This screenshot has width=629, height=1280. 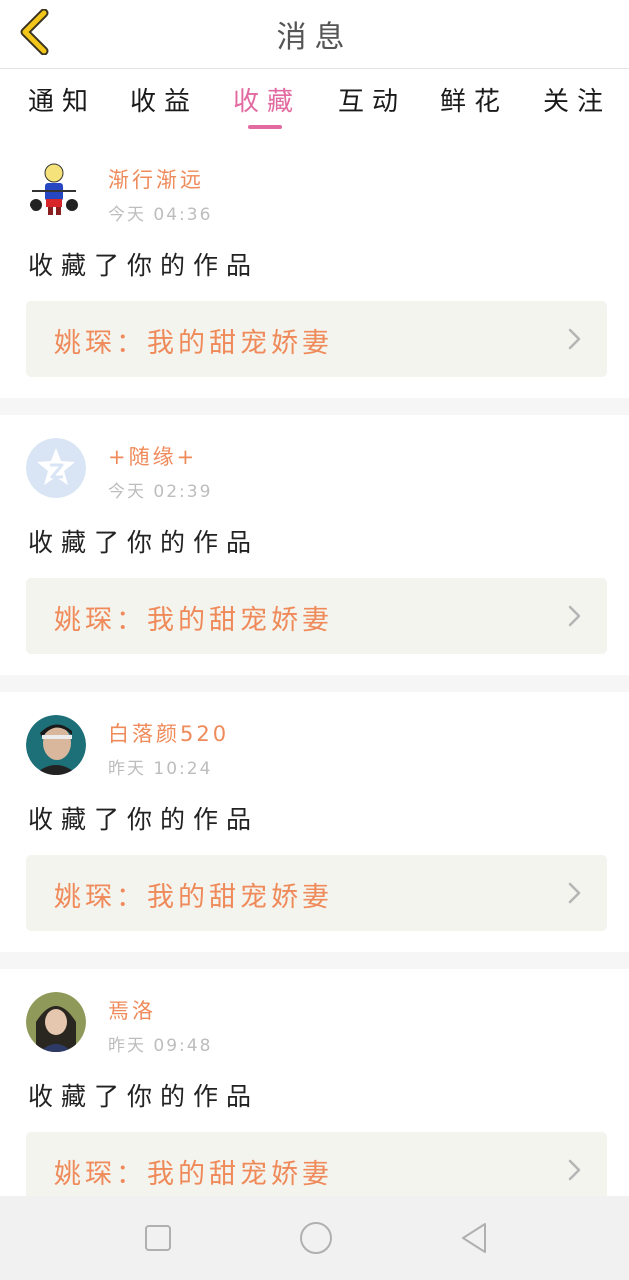 I want to click on username: 焉洛, so click(x=132, y=1010).